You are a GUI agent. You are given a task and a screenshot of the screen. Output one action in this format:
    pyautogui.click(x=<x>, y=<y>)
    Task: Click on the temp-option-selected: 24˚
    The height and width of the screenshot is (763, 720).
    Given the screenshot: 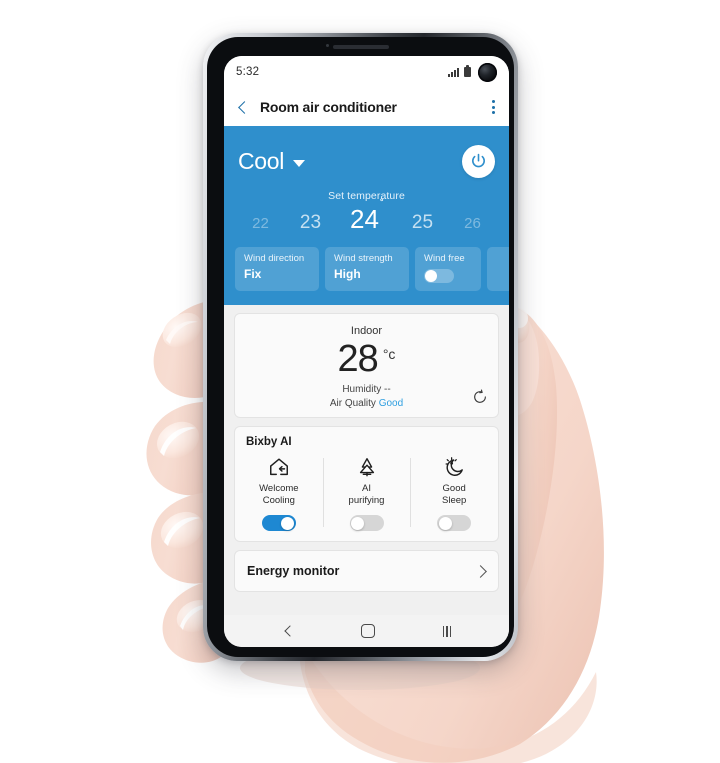 What is the action you would take?
    pyautogui.click(x=367, y=216)
    